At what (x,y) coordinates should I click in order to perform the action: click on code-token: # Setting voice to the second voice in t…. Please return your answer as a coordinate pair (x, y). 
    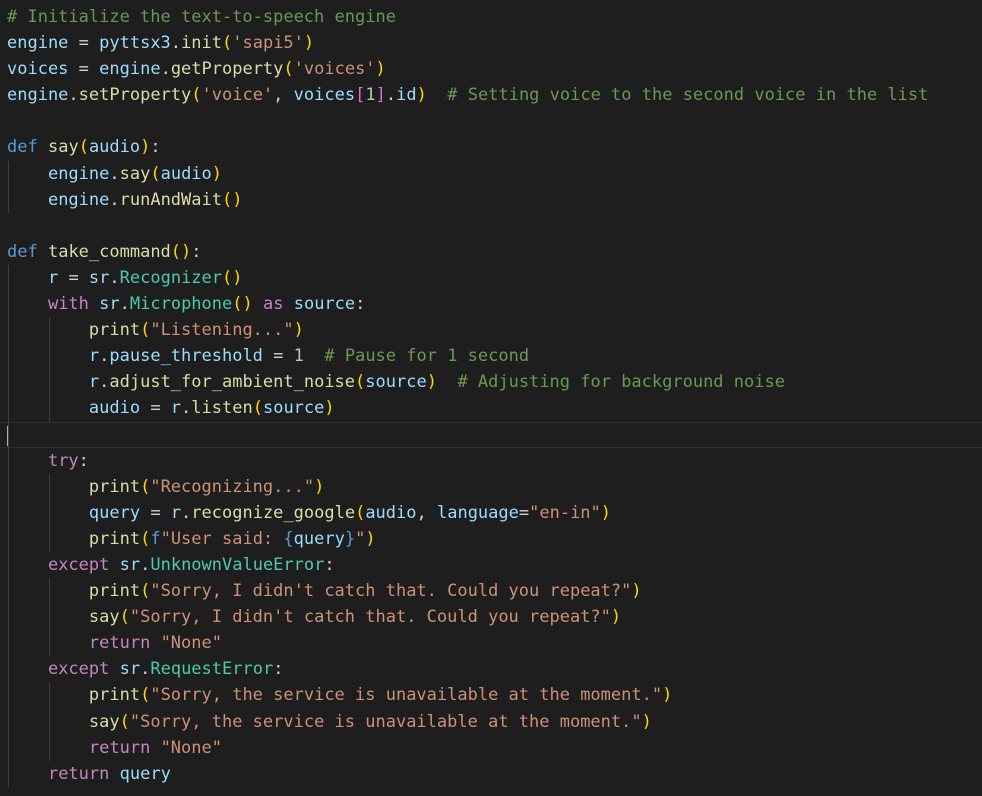
    Looking at the image, I should click on (688, 95).